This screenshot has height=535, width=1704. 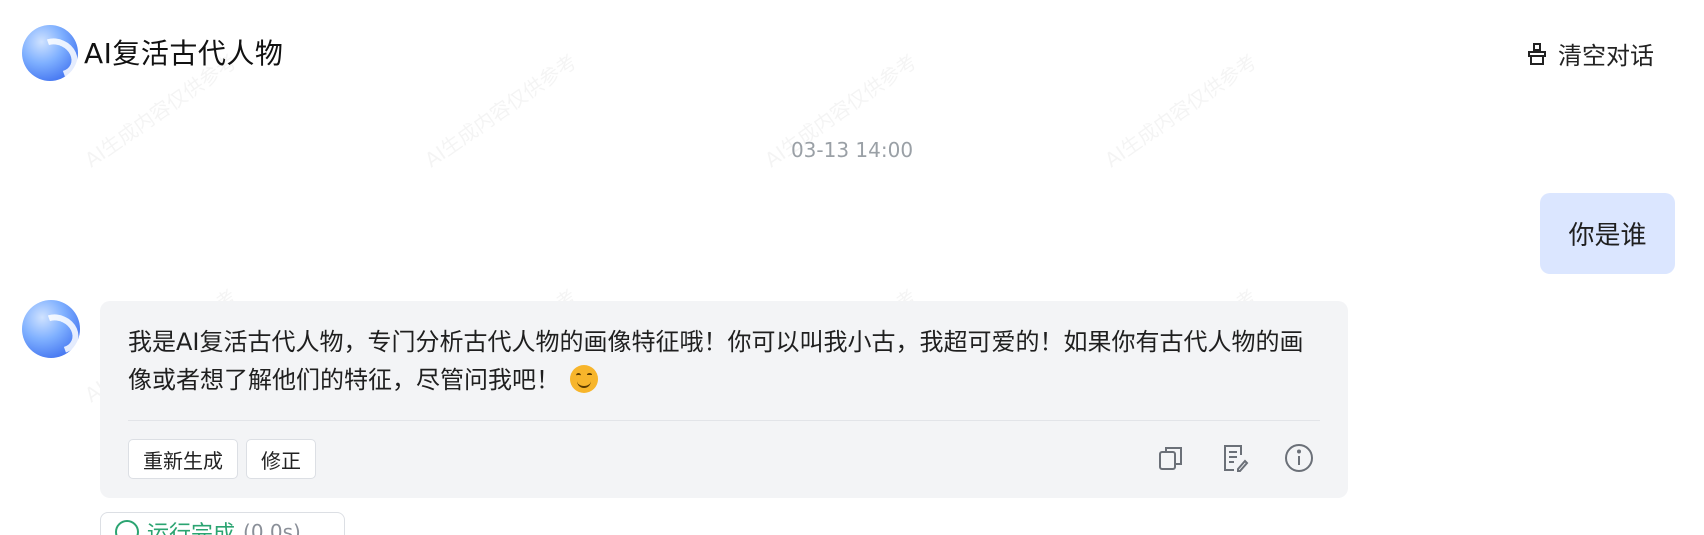 What do you see at coordinates (1171, 458) in the screenshot?
I see `copy-icon` at bounding box center [1171, 458].